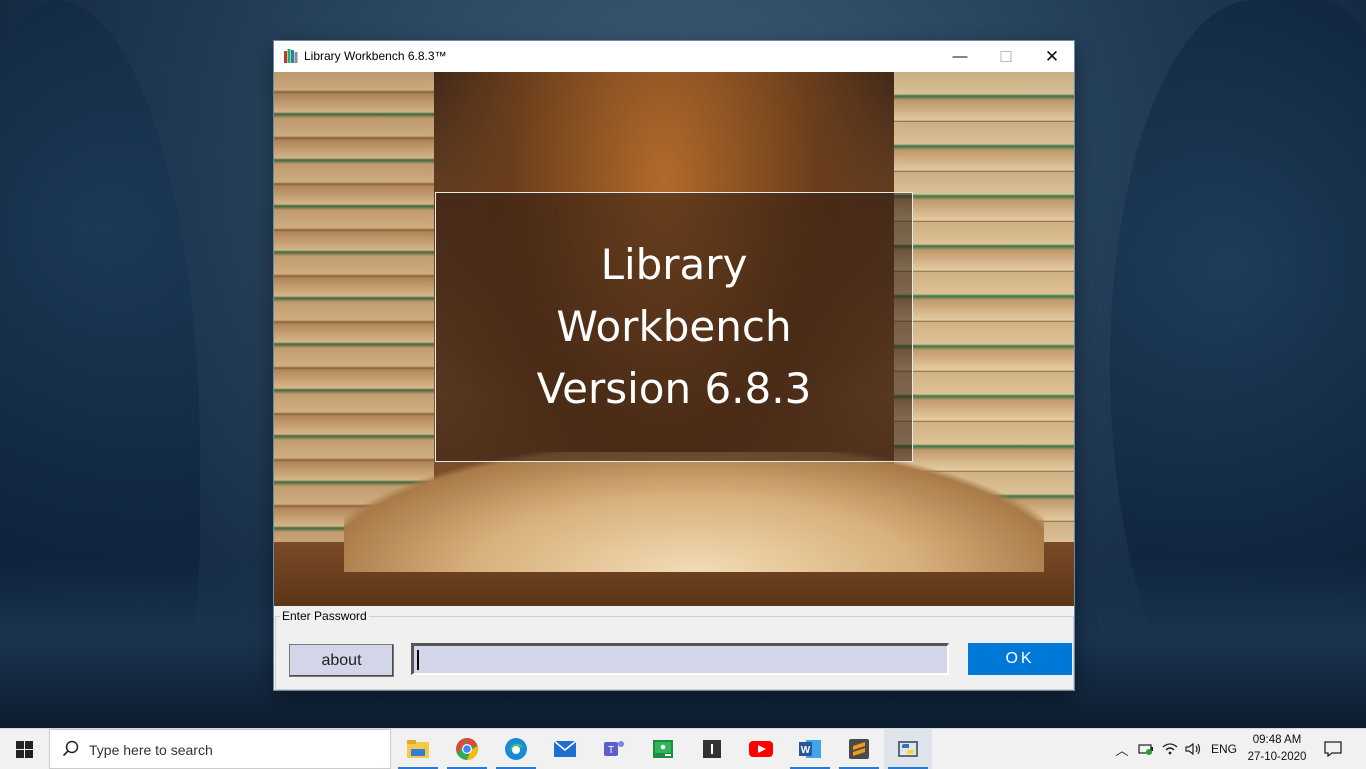 Image resolution: width=1366 pixels, height=769 pixels. What do you see at coordinates (418, 660) in the screenshot?
I see `text-caret` at bounding box center [418, 660].